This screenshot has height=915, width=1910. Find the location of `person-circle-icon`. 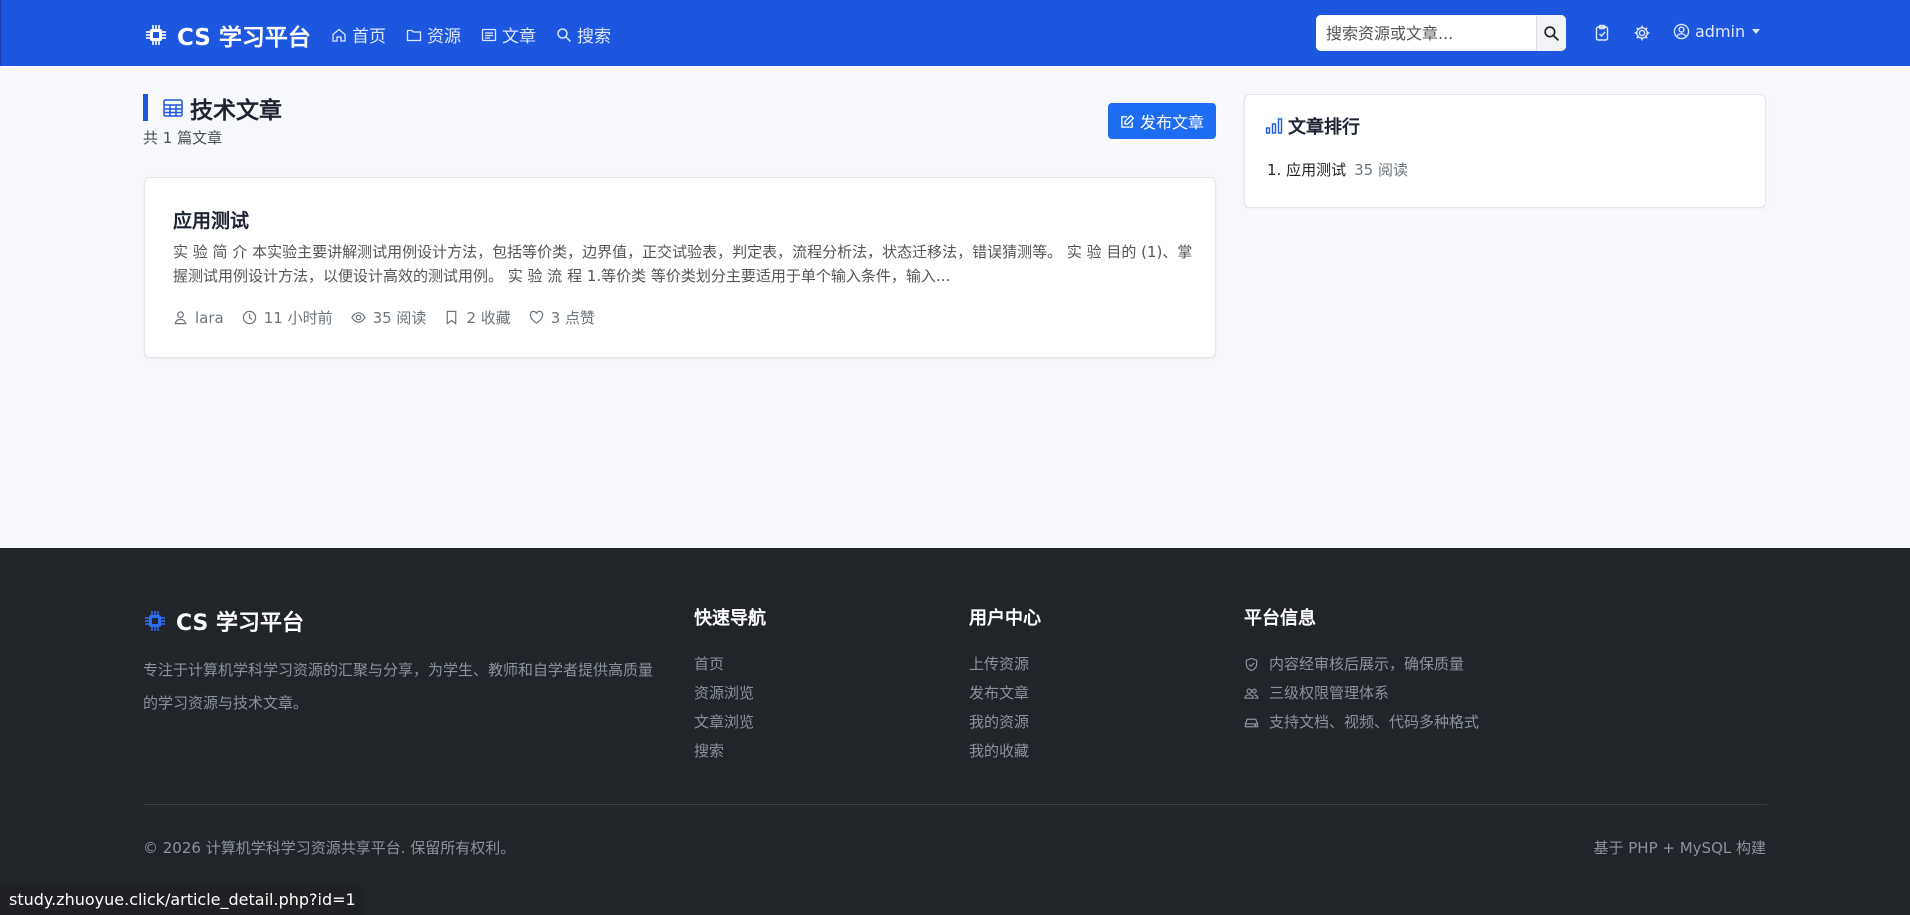

person-circle-icon is located at coordinates (1681, 31).